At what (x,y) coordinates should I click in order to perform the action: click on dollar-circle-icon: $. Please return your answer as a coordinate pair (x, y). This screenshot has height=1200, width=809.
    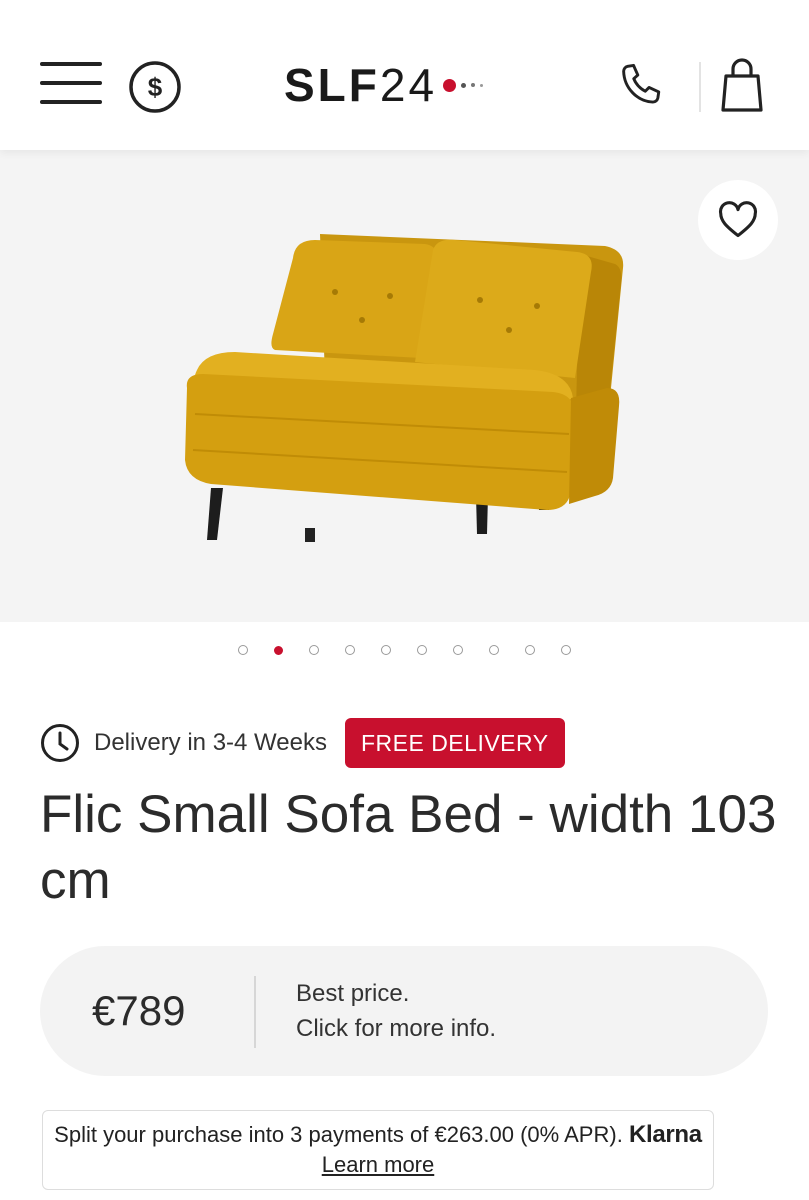
    Looking at the image, I should click on (155, 87).